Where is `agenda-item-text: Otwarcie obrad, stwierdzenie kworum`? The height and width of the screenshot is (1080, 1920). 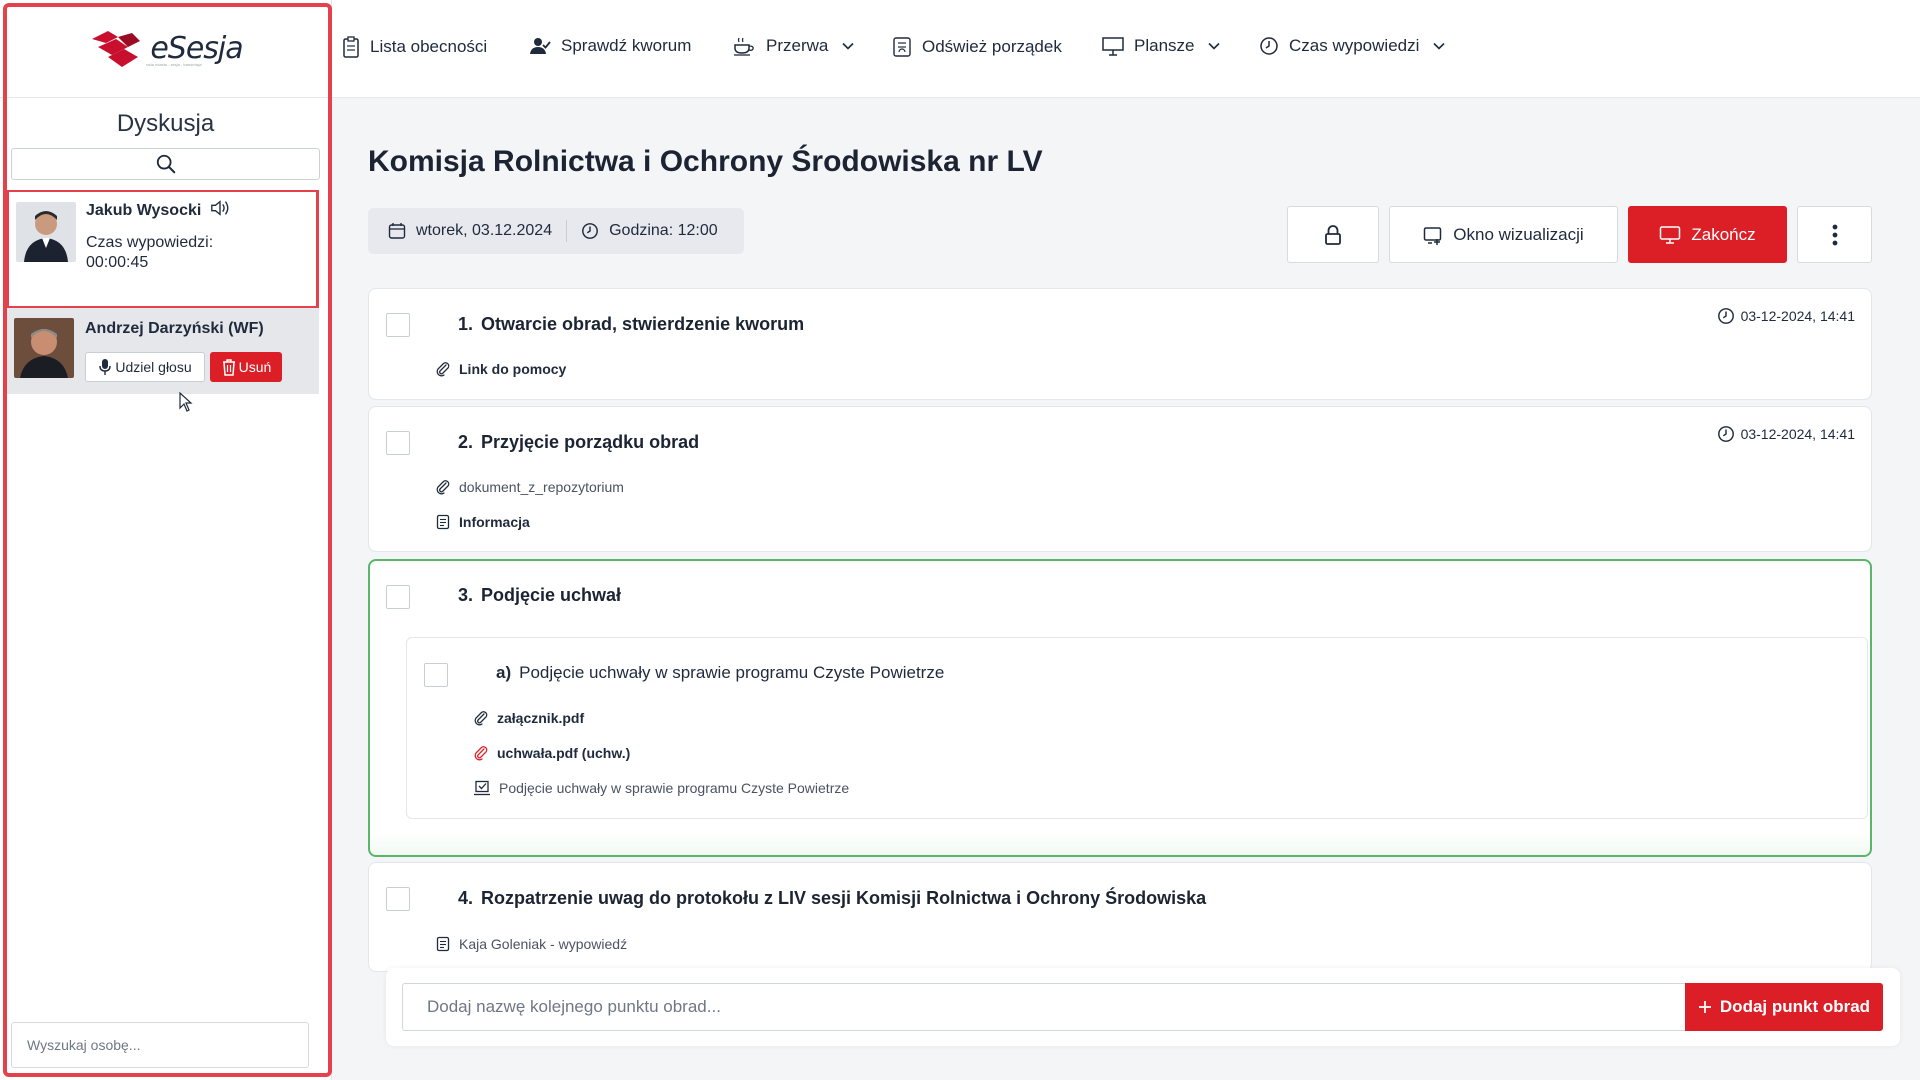 agenda-item-text: Otwarcie obrad, stwierdzenie kworum is located at coordinates (643, 324).